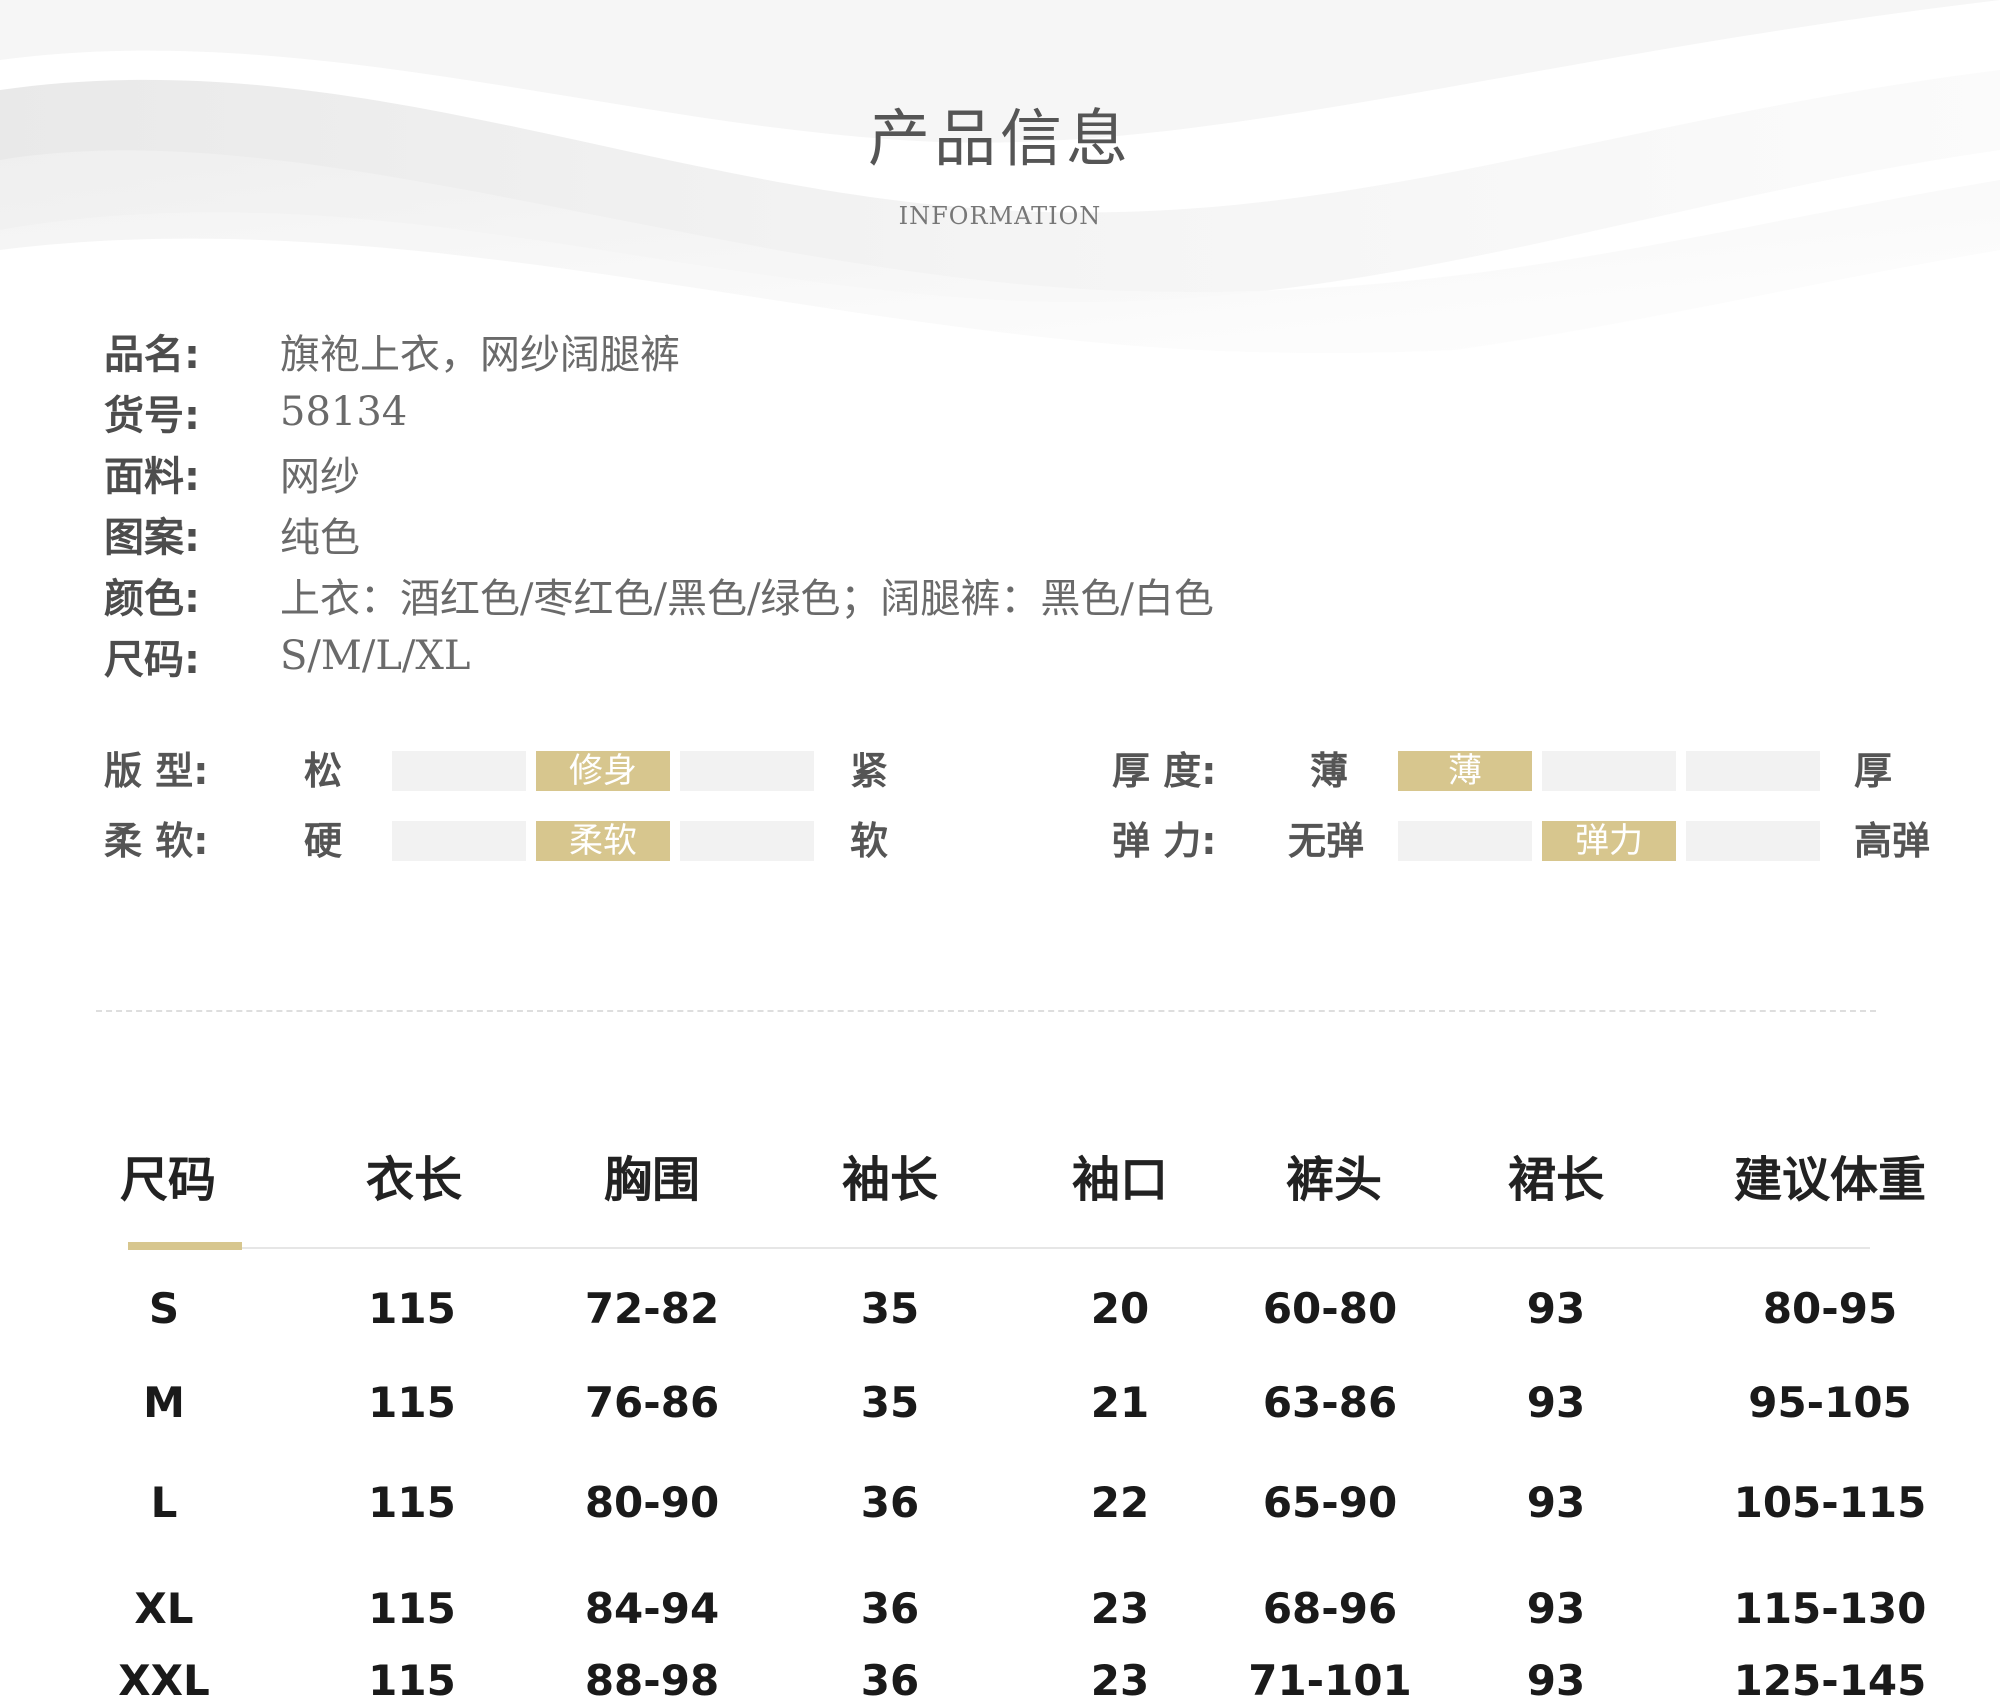 Image resolution: width=2000 pixels, height=1698 pixels. What do you see at coordinates (152, 598) in the screenshot?
I see `info-label: 颜色:` at bounding box center [152, 598].